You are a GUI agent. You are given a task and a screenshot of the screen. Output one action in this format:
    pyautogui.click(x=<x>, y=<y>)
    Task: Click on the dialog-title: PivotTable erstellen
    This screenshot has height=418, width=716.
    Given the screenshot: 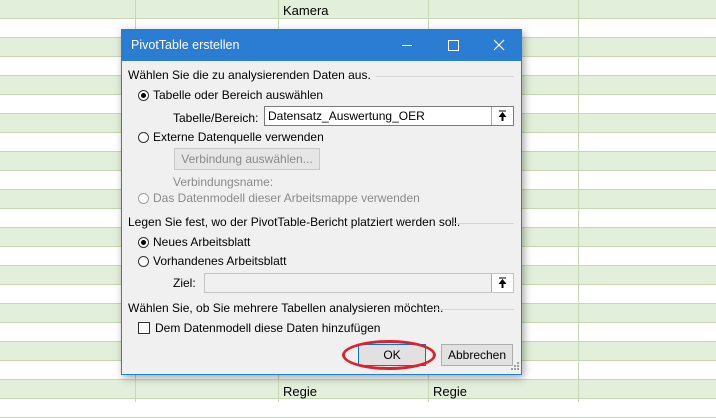 What is the action you would take?
    pyautogui.click(x=185, y=45)
    